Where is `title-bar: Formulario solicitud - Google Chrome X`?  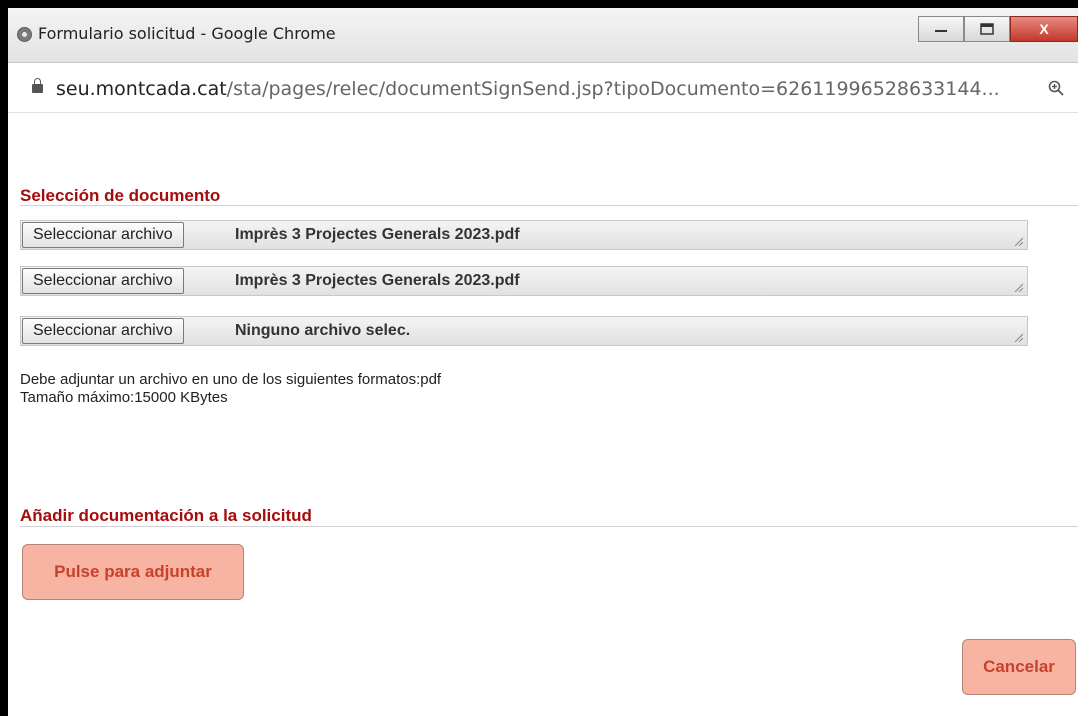 title-bar: Formulario solicitud - Google Chrome X is located at coordinates (543, 35).